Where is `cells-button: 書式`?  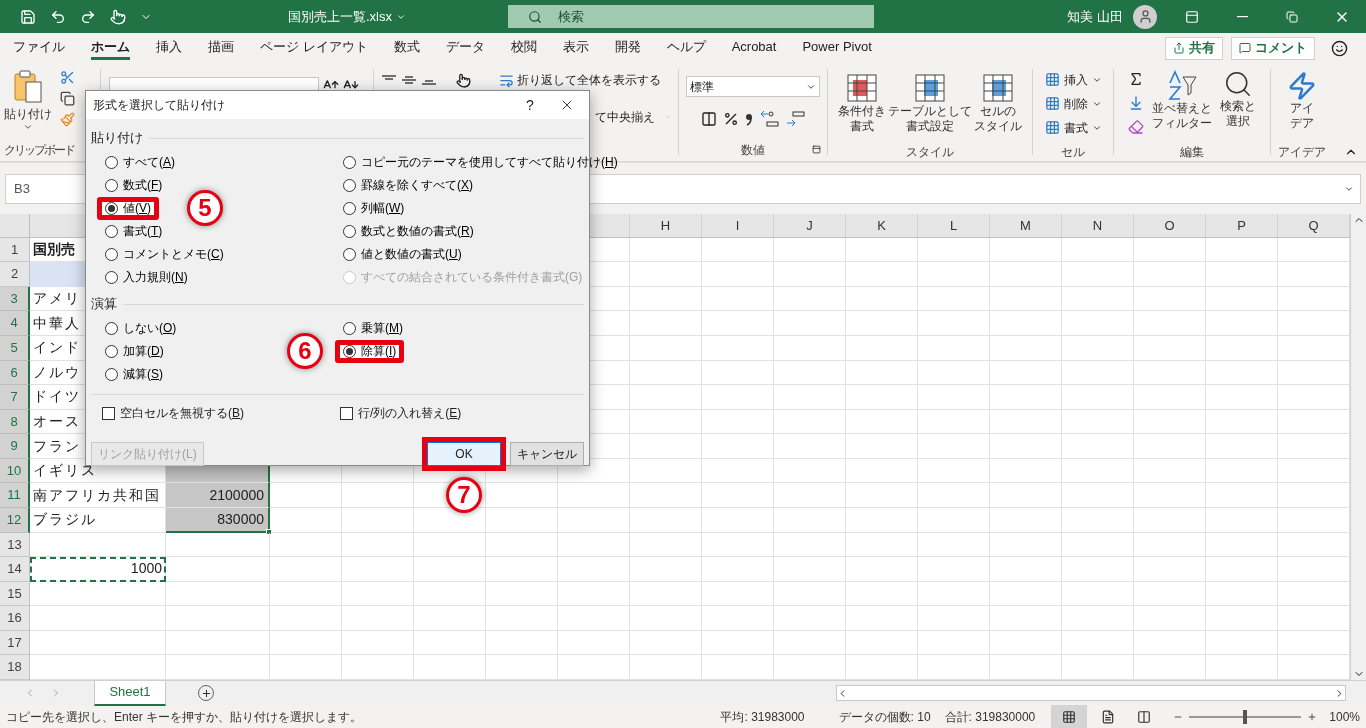
cells-button: 書式 is located at coordinates (1073, 127).